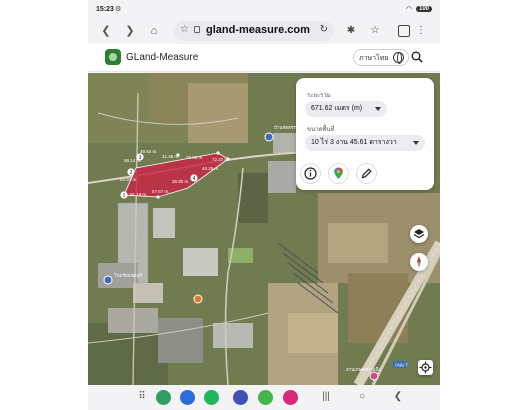 This screenshot has width=530, height=410. I want to click on recent-apps-icon: |||, so click(326, 397).